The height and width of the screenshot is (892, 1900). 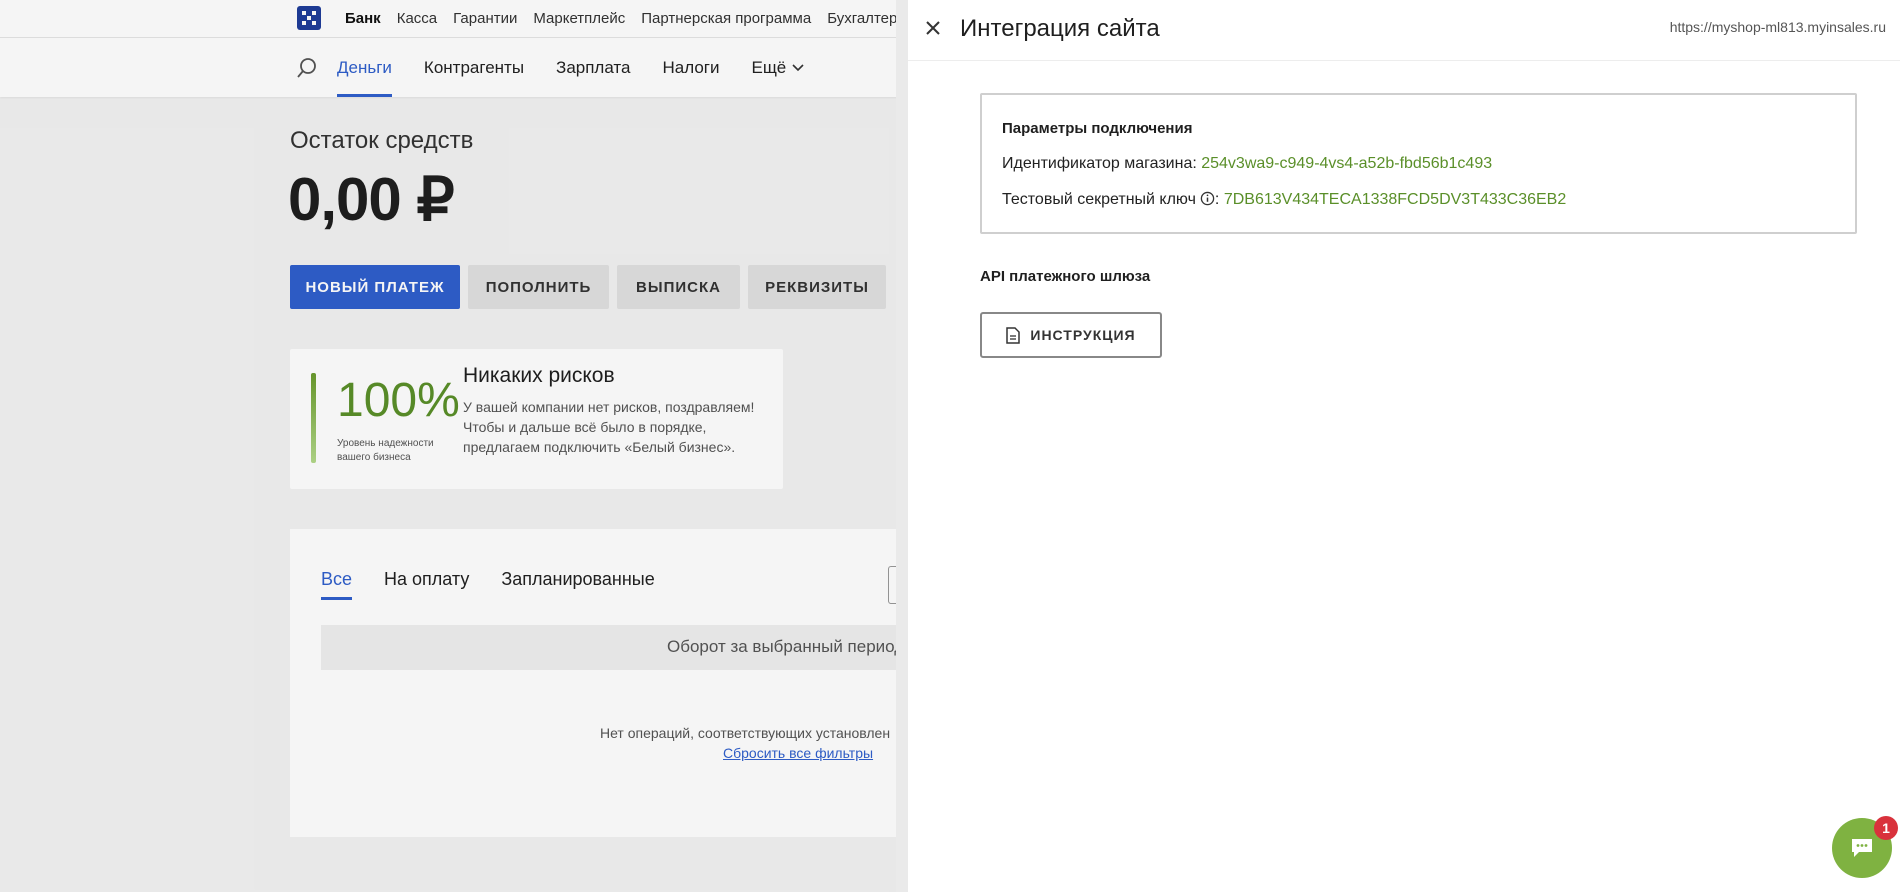 I want to click on params-title: Параметры подключения, so click(x=1097, y=128).